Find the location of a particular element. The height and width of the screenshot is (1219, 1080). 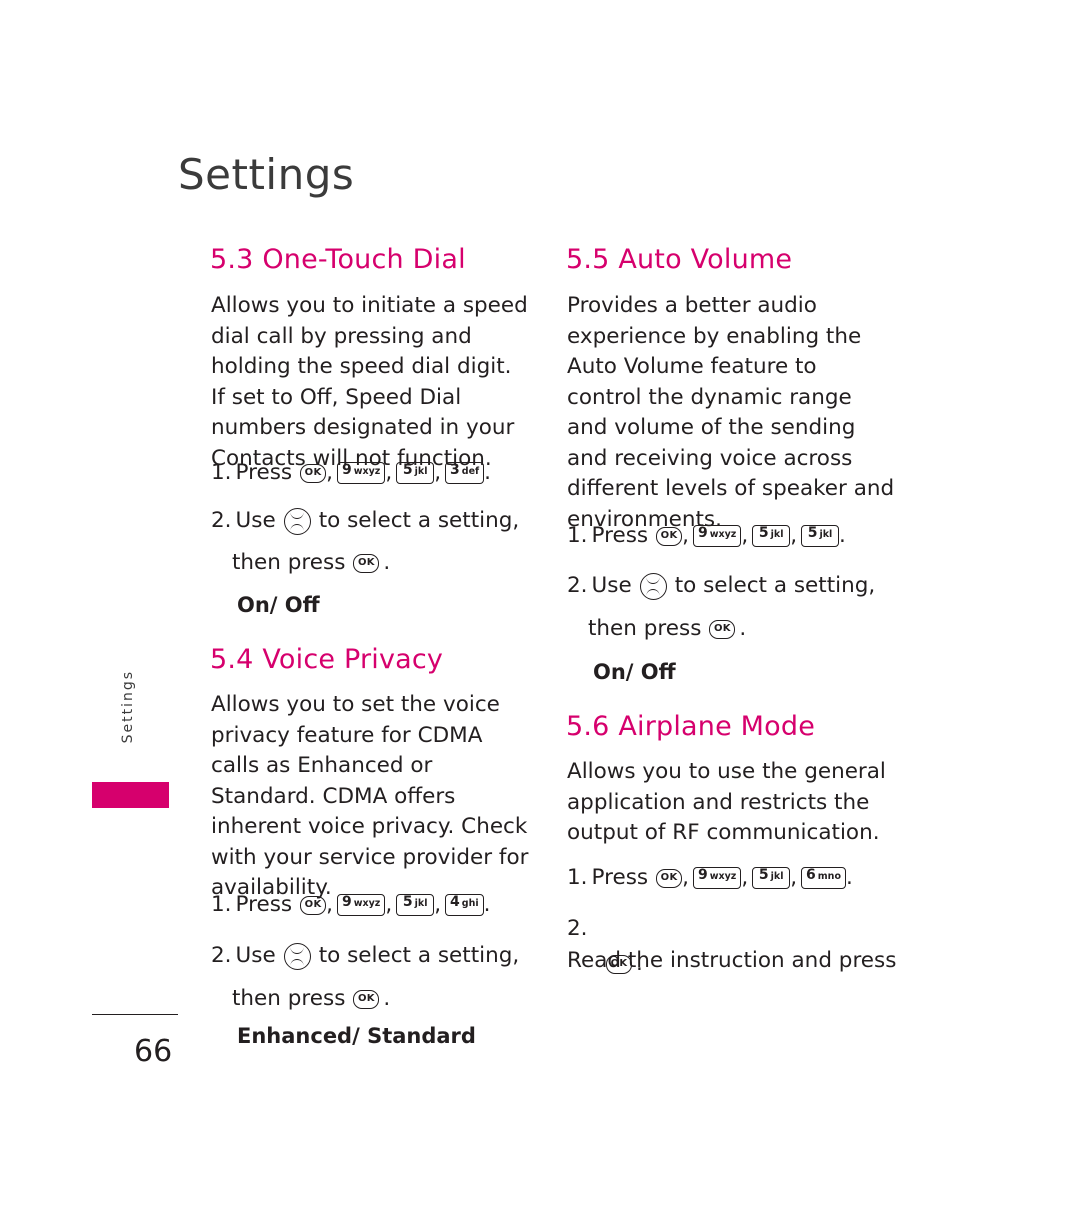

step-row: 1. Press OK , 9 wxyz , 5 jkl , 5 jkl . is located at coordinates (742, 536).